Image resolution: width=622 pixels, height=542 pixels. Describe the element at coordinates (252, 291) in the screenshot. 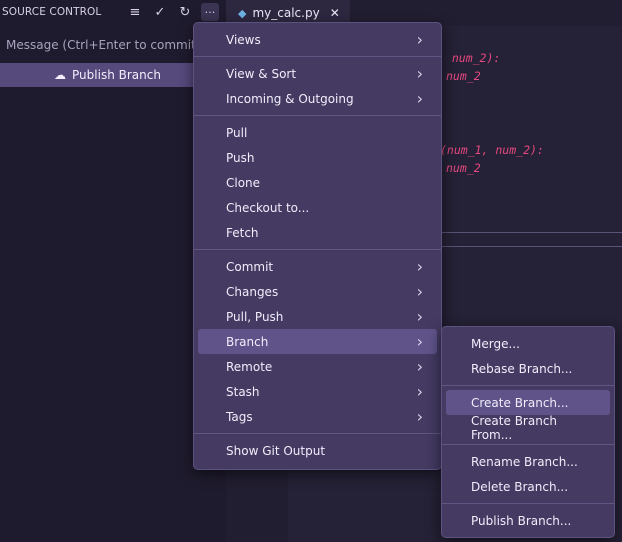

I see `menu-item-label: Changes` at that location.